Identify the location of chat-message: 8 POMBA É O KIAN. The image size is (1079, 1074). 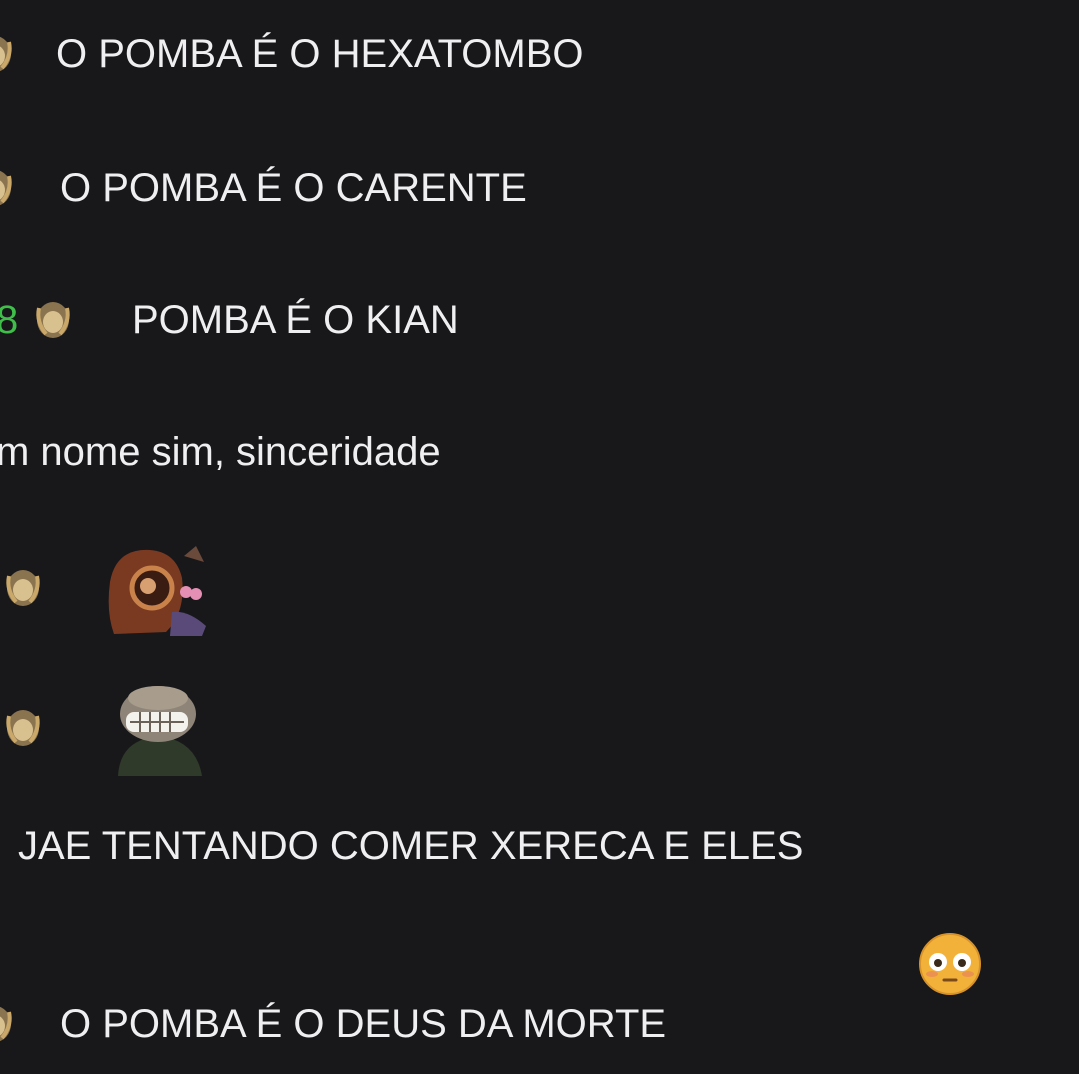
(539, 320).